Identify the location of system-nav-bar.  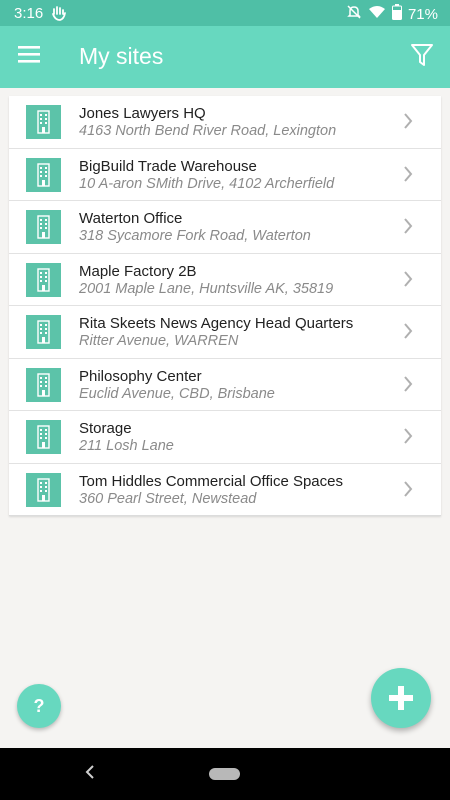
(225, 774).